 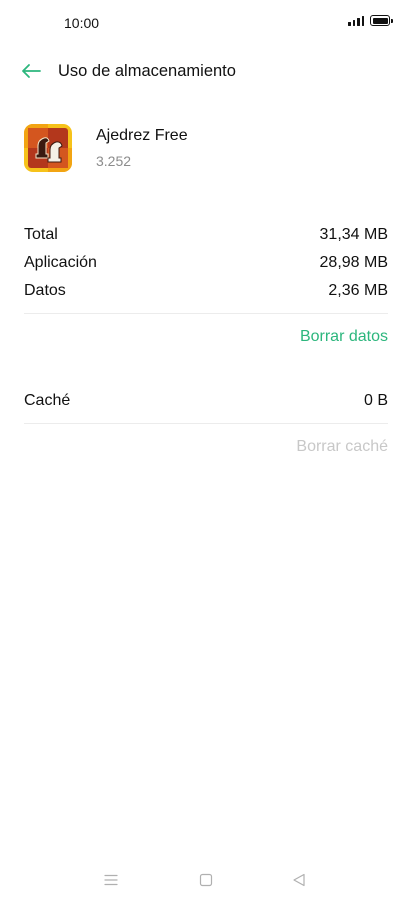 I want to click on back-icon, so click(x=299, y=880).